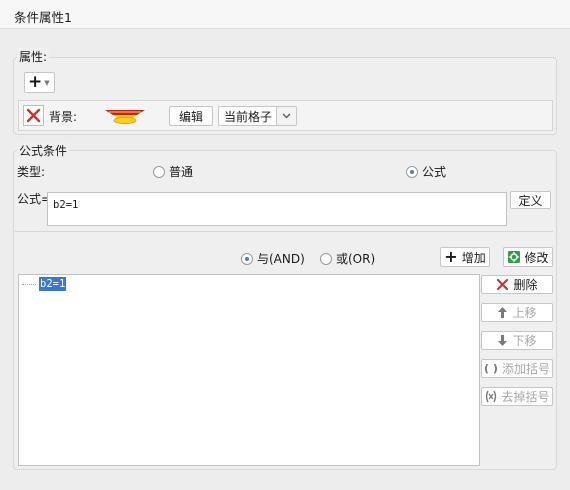  Describe the element at coordinates (503, 284) in the screenshot. I see `delete-icon` at that location.